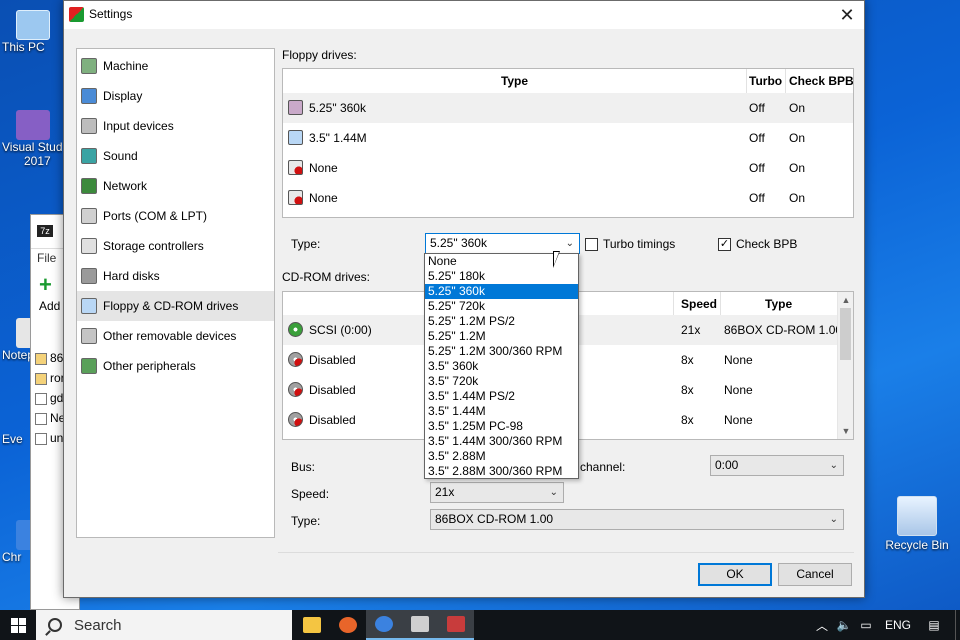 The height and width of the screenshot is (640, 960). I want to click on scrollbar-thumb, so click(845, 334).